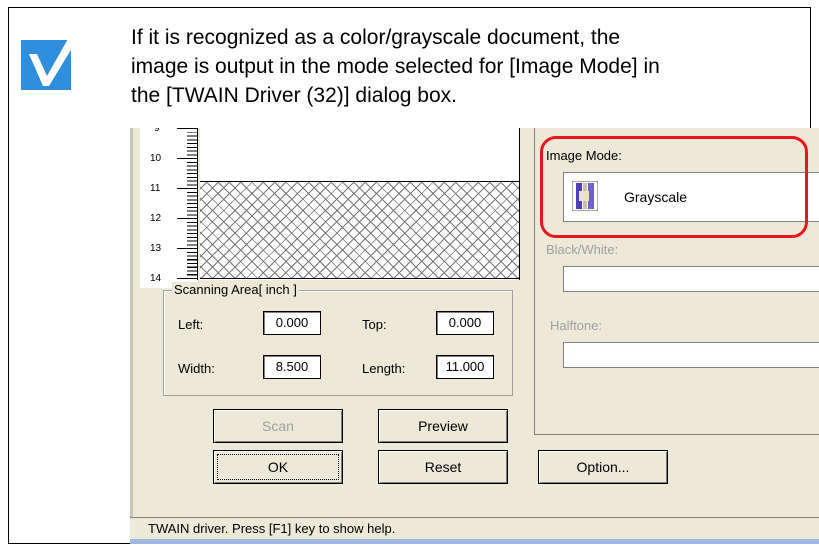 This screenshot has height=551, width=819. I want to click on preview-area, so click(360, 204).